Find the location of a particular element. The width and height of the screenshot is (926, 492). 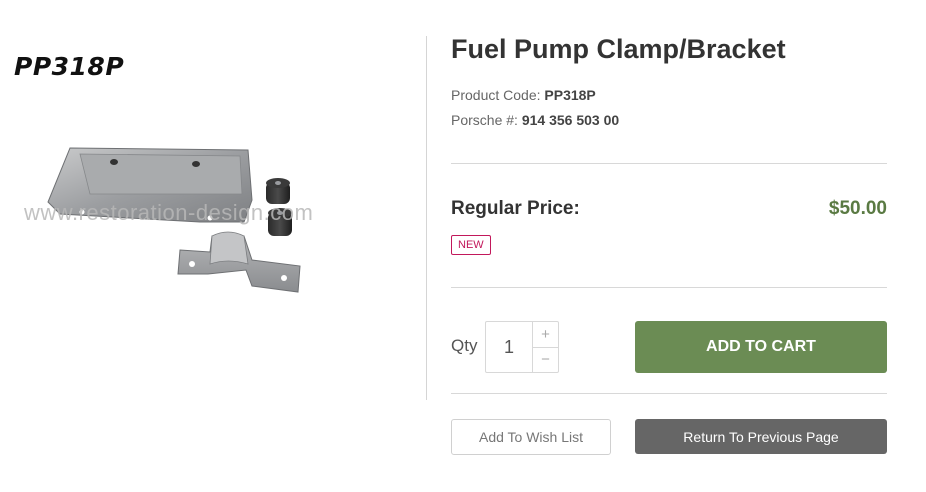

price-value: $50.00 is located at coordinates (857, 208).